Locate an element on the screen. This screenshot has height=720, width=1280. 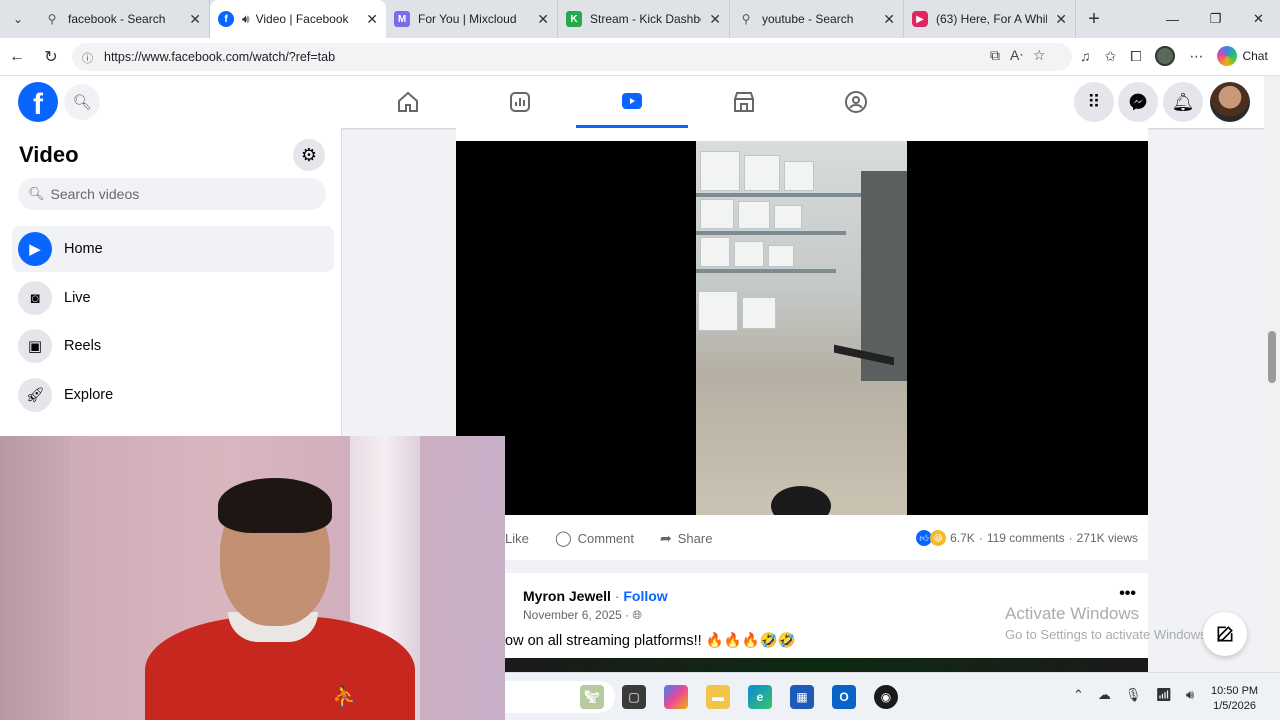
taskbar-clock: 10:50 PM 1/5/2026 is located at coordinates (1234, 699).